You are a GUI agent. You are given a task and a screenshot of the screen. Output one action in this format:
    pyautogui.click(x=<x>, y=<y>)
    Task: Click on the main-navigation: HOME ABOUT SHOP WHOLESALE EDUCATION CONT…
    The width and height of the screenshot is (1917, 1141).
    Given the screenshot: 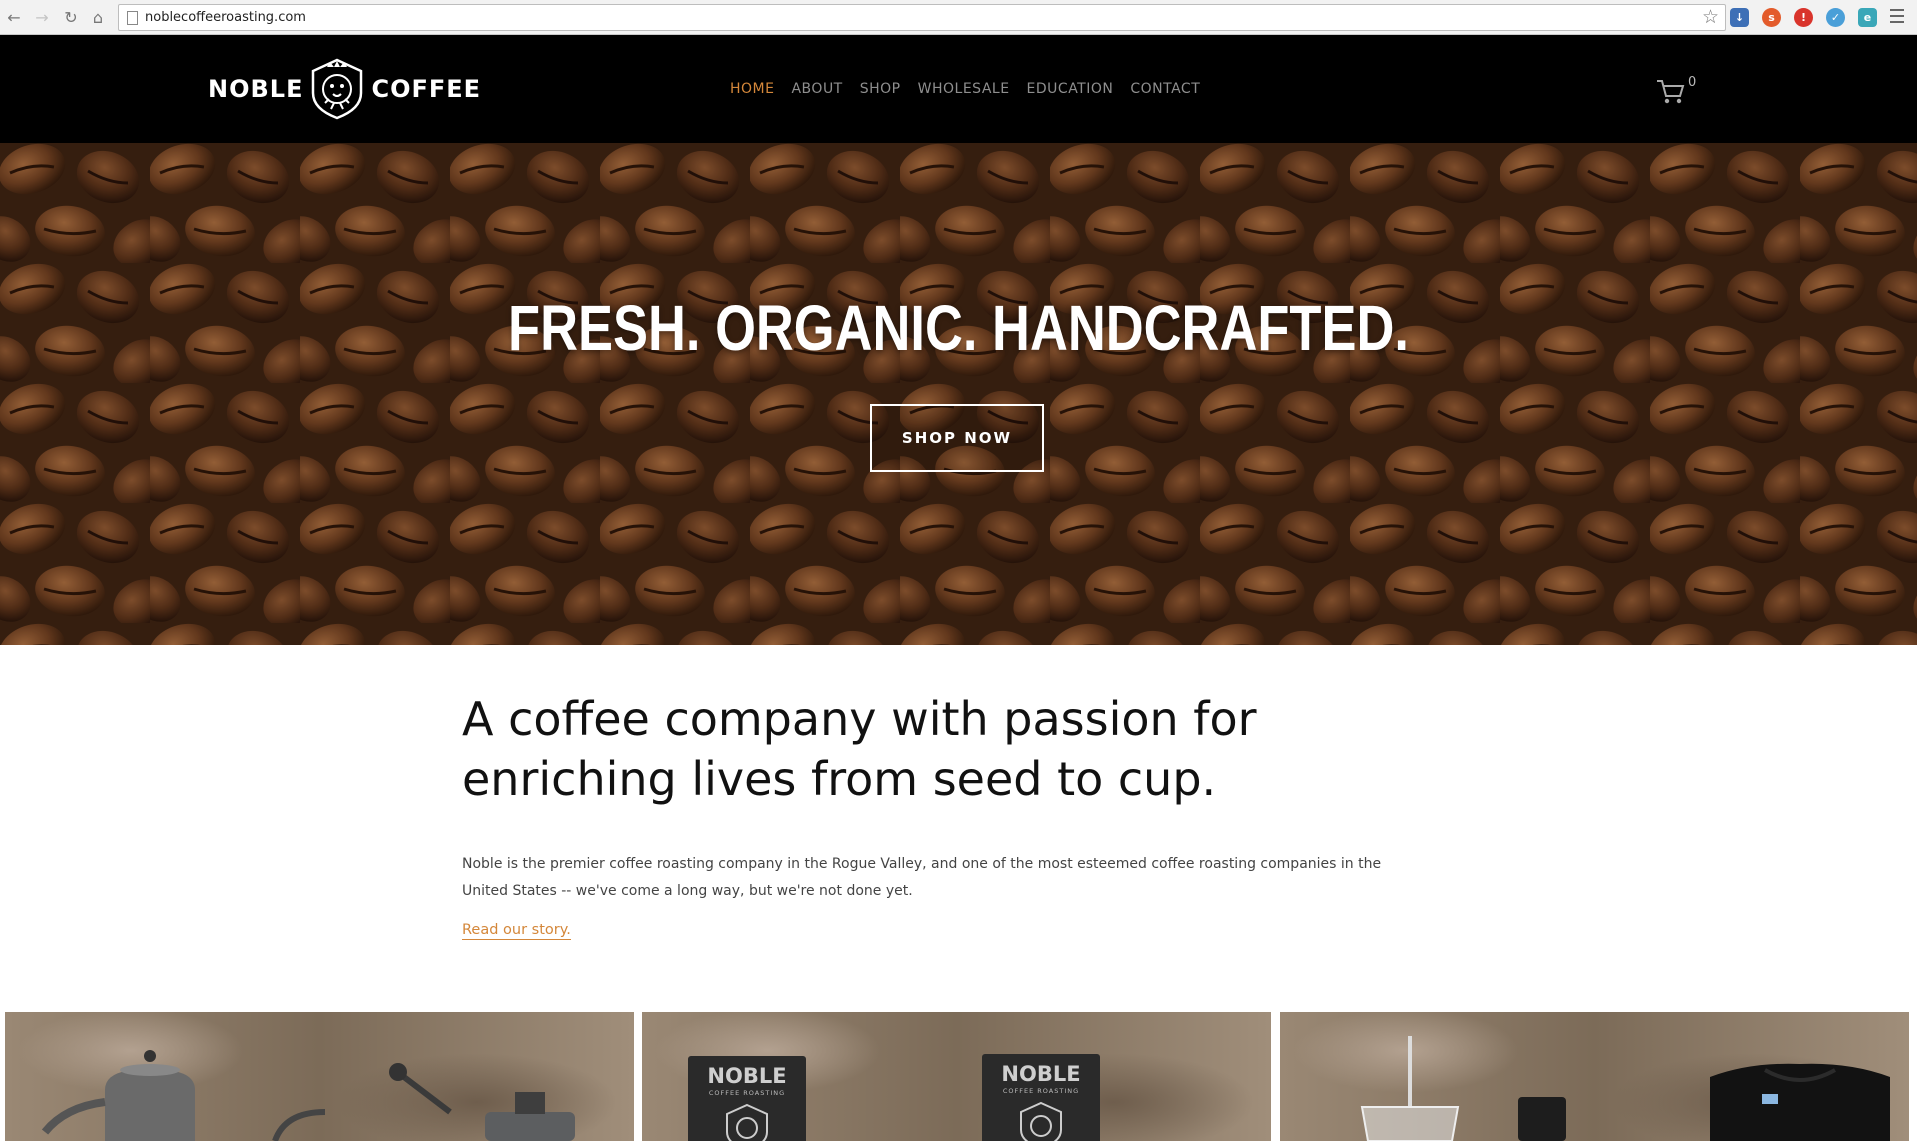 What is the action you would take?
    pyautogui.click(x=965, y=89)
    